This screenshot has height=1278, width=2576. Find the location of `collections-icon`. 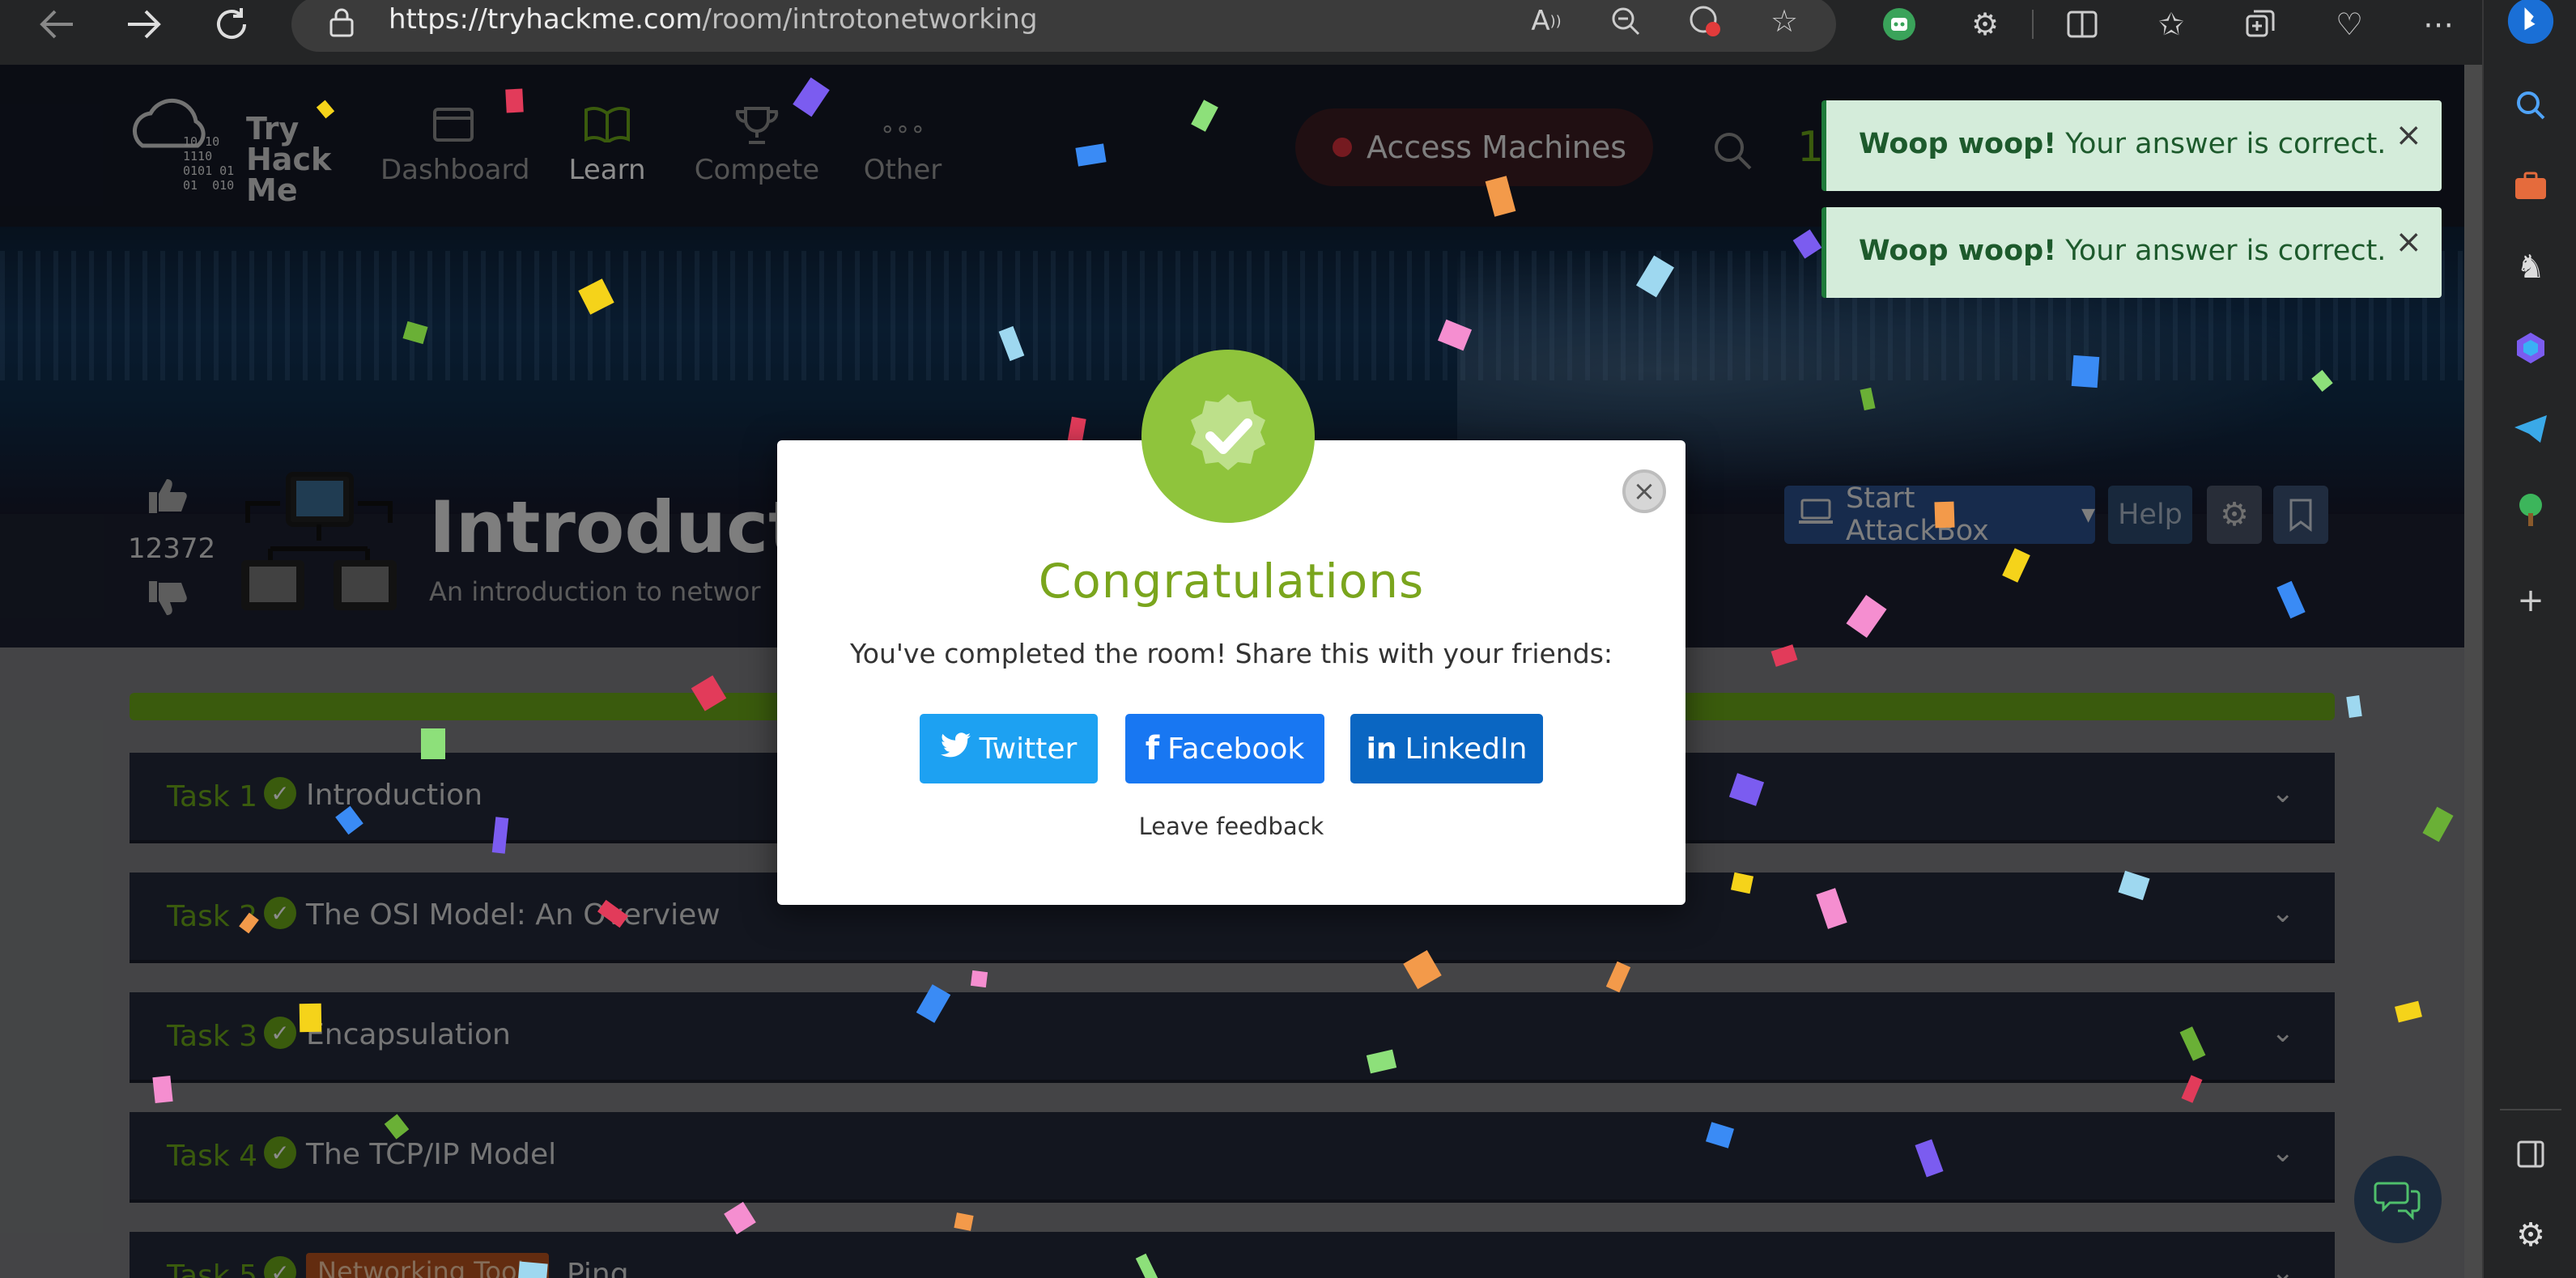

collections-icon is located at coordinates (2261, 24).